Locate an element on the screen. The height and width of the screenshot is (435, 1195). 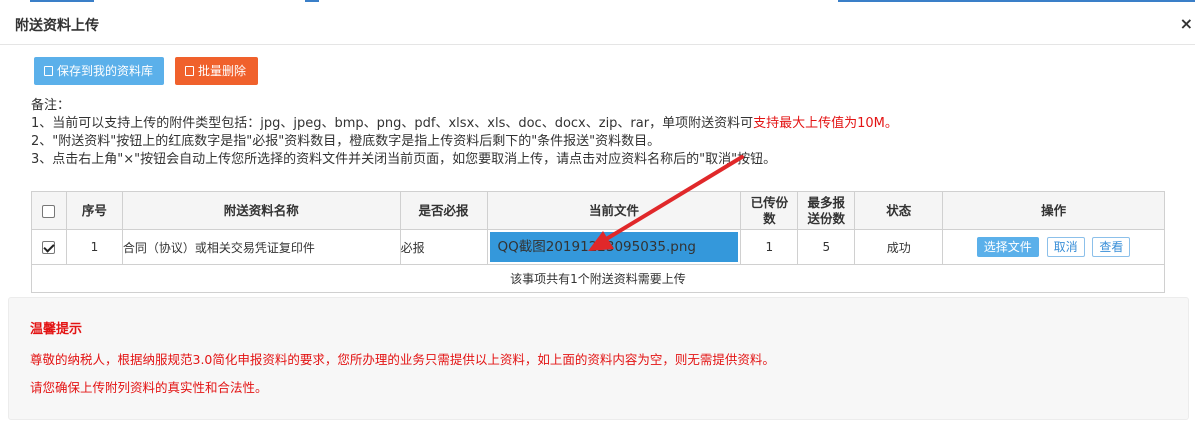
row-name: 合同（协议）或相关交易凭证复印件 is located at coordinates (261, 247).